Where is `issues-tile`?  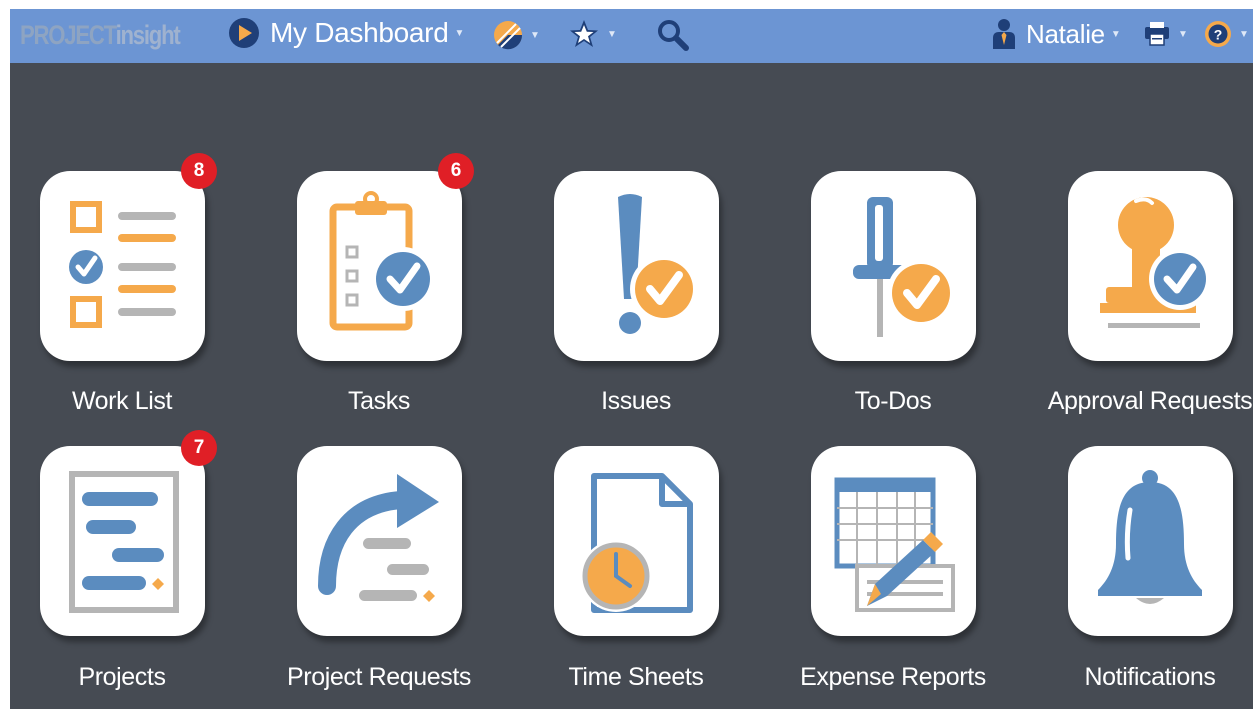 issues-tile is located at coordinates (636, 266).